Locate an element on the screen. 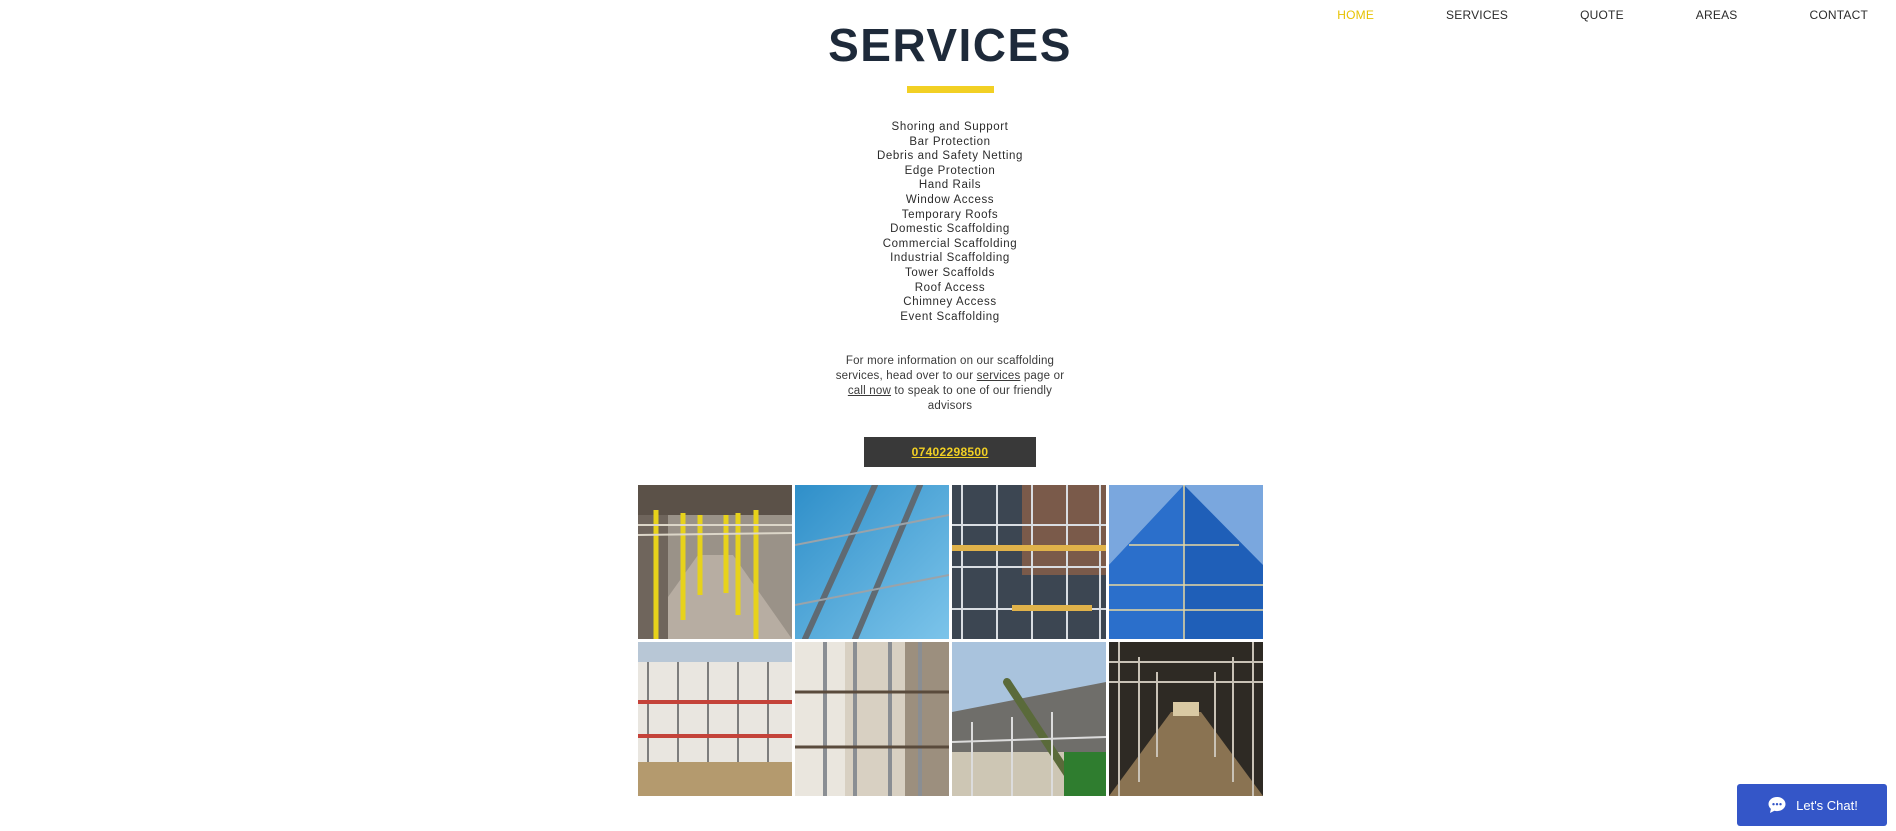 Image resolution: width=1896 pixels, height=831 pixels. phone-button: 07402298500 is located at coordinates (950, 452).